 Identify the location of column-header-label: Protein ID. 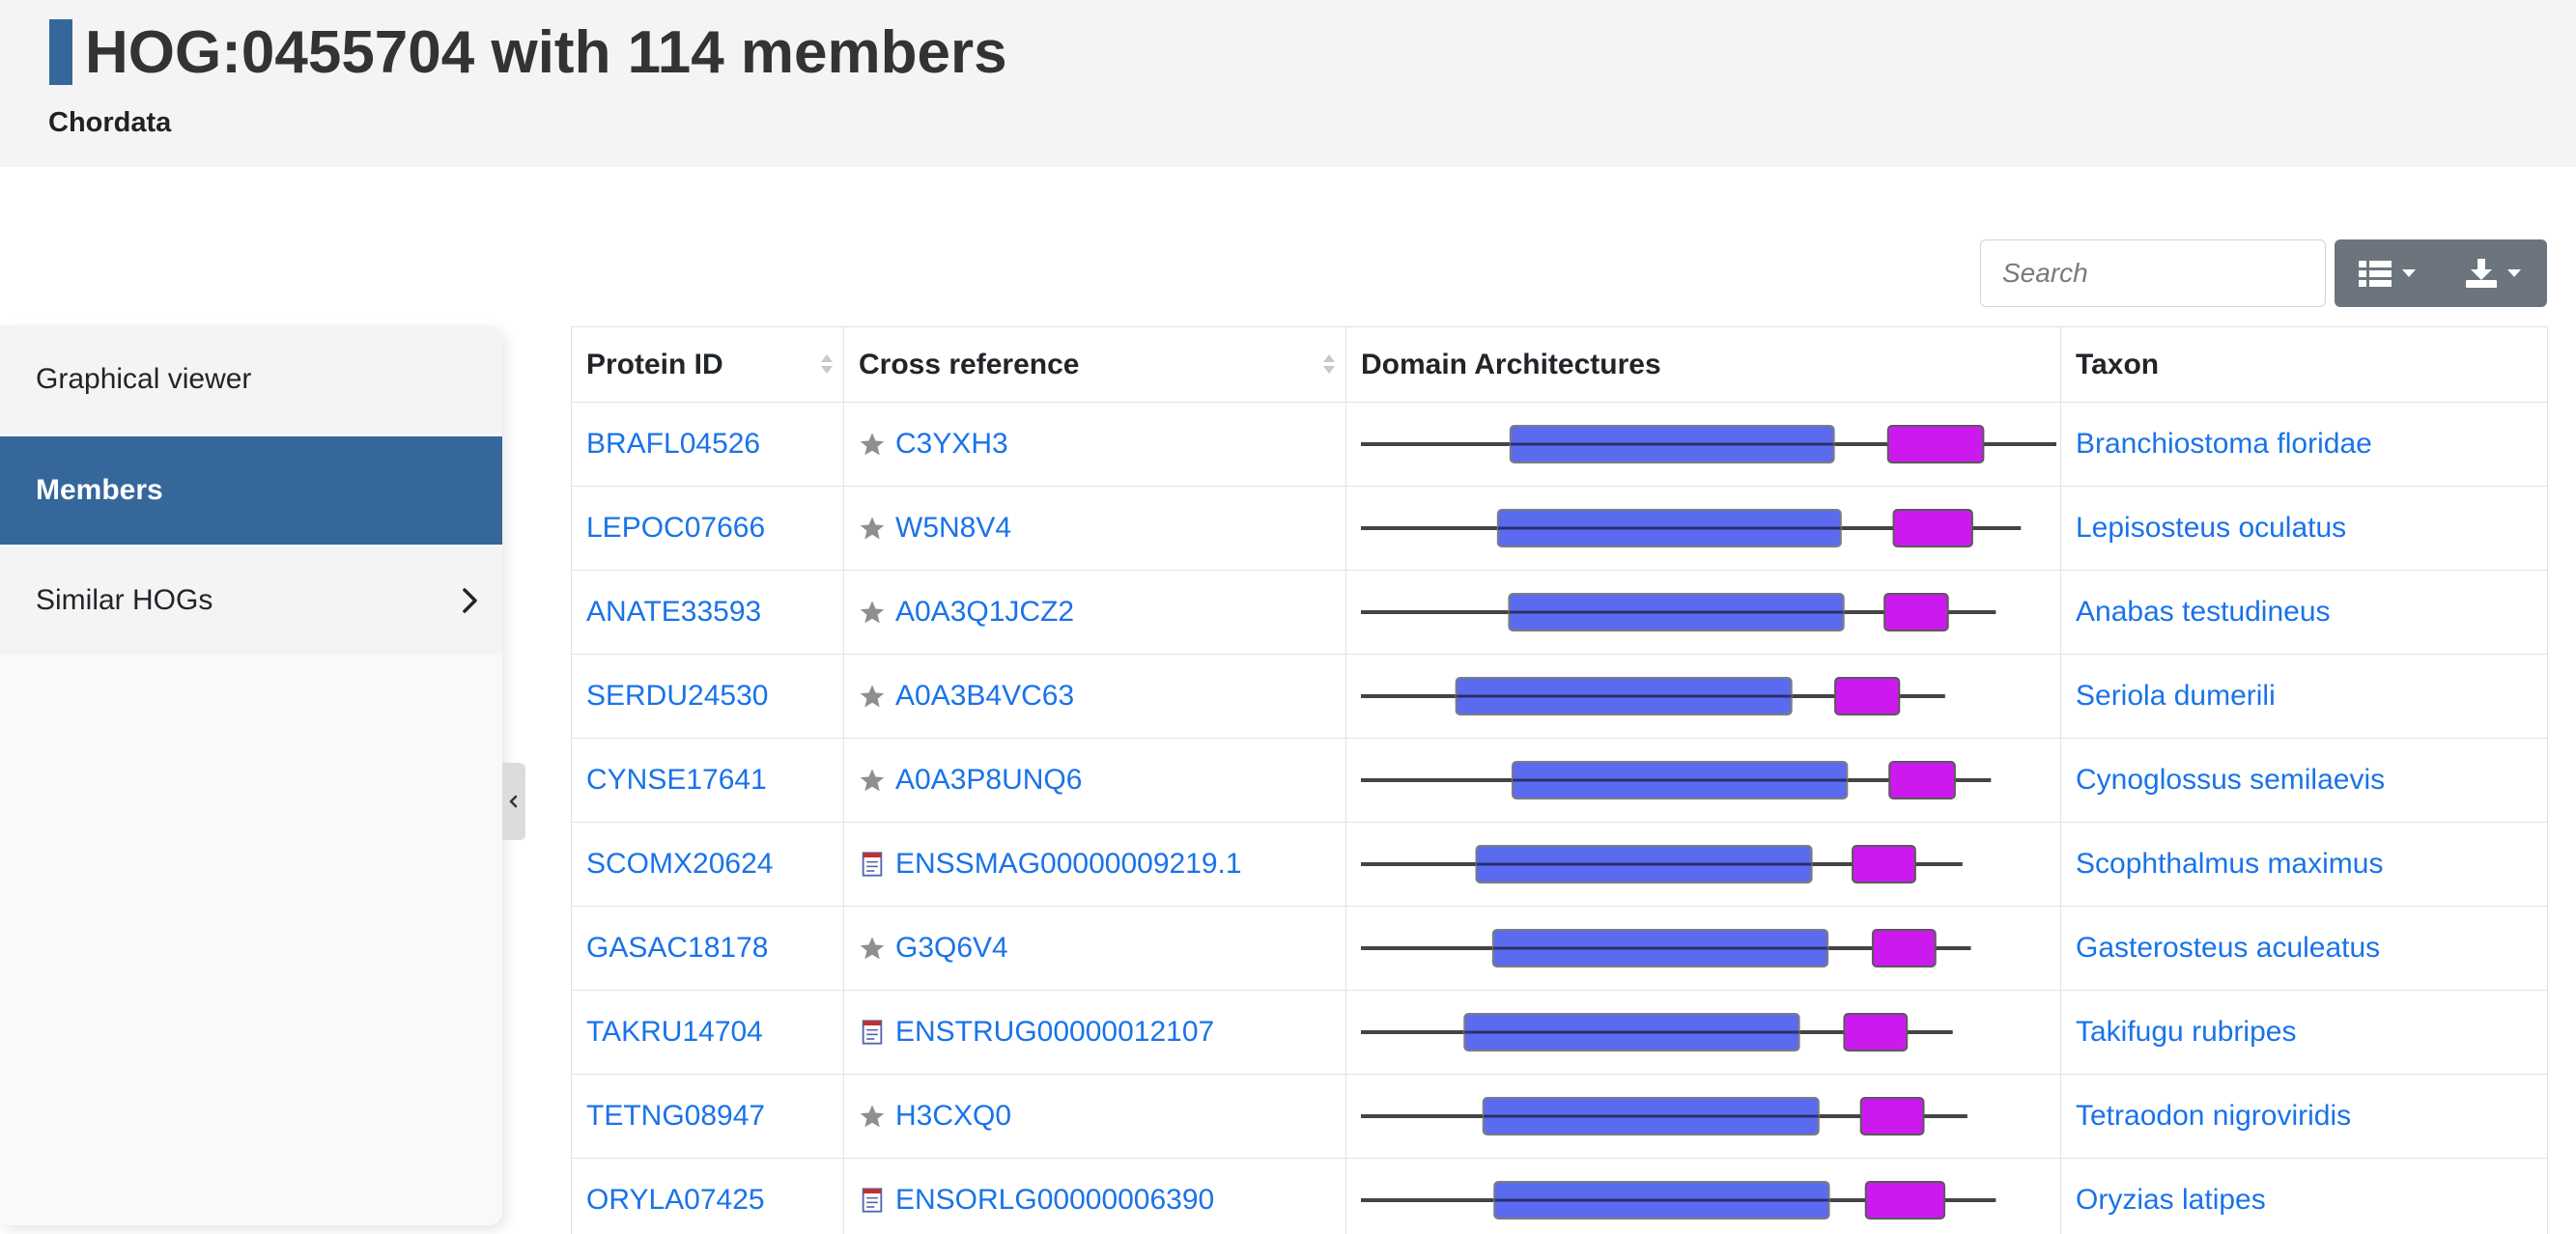
(654, 364).